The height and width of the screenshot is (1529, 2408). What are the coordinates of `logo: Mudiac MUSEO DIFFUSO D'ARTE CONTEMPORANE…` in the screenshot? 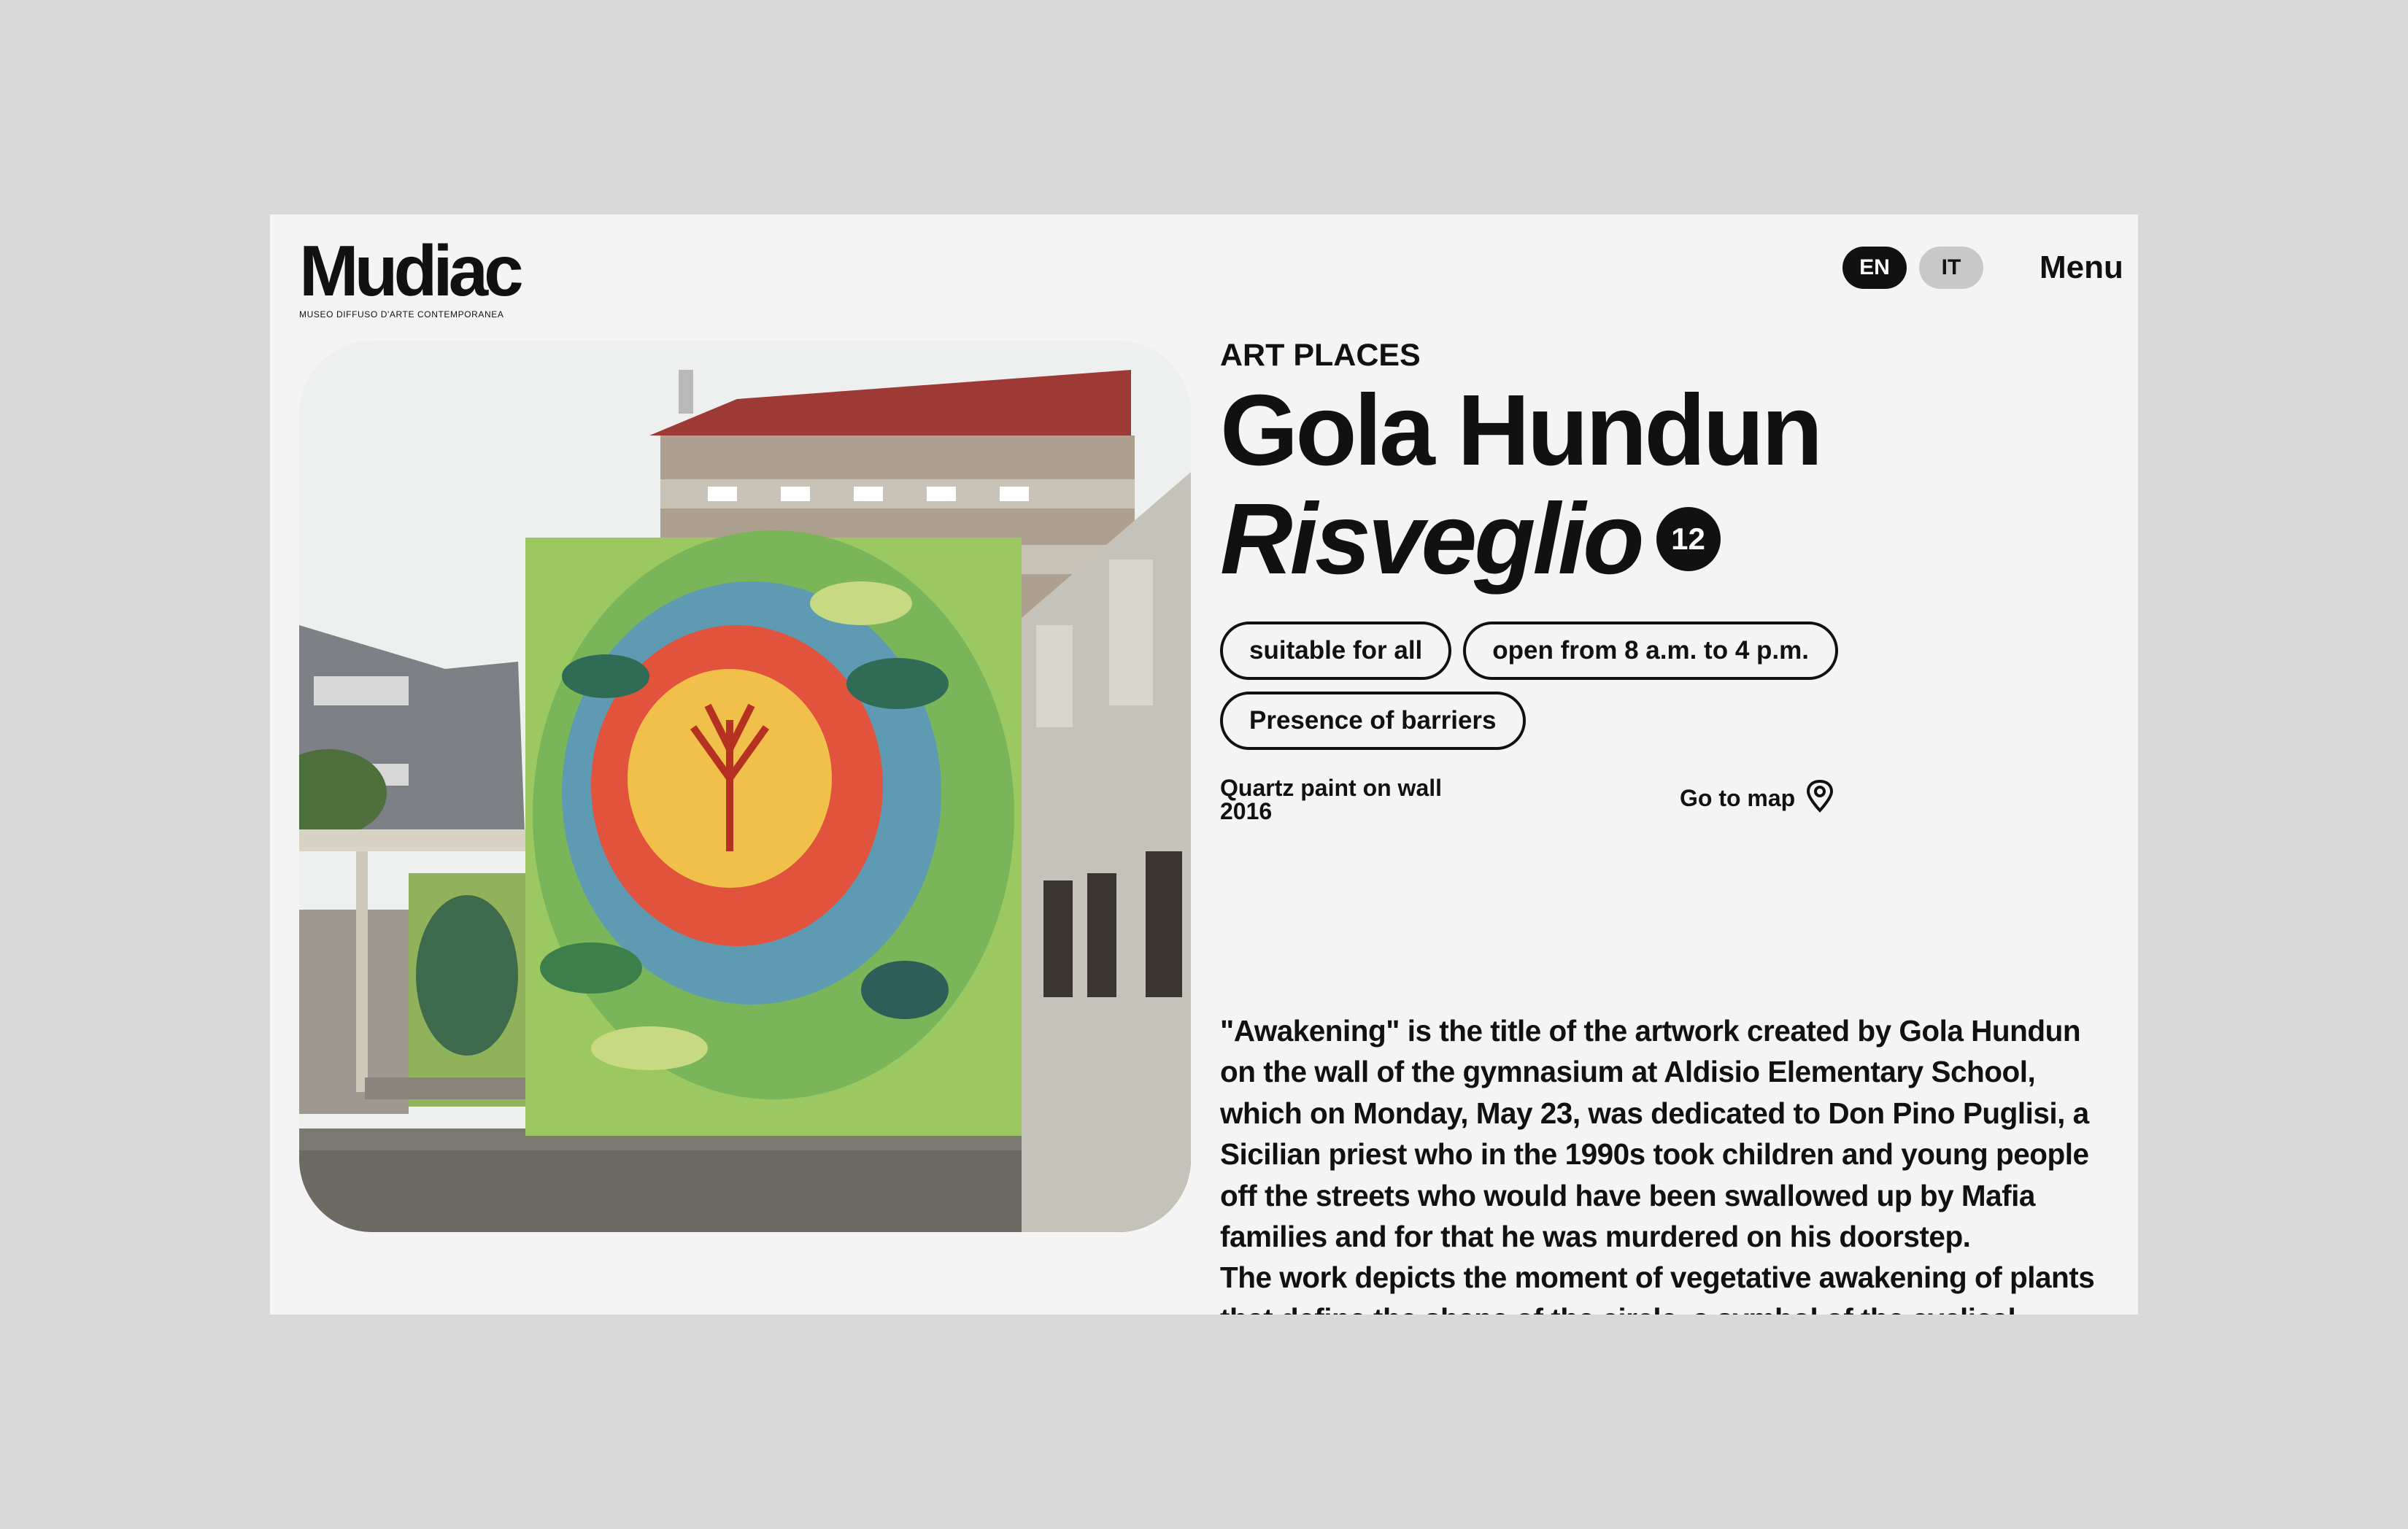 It's located at (411, 275).